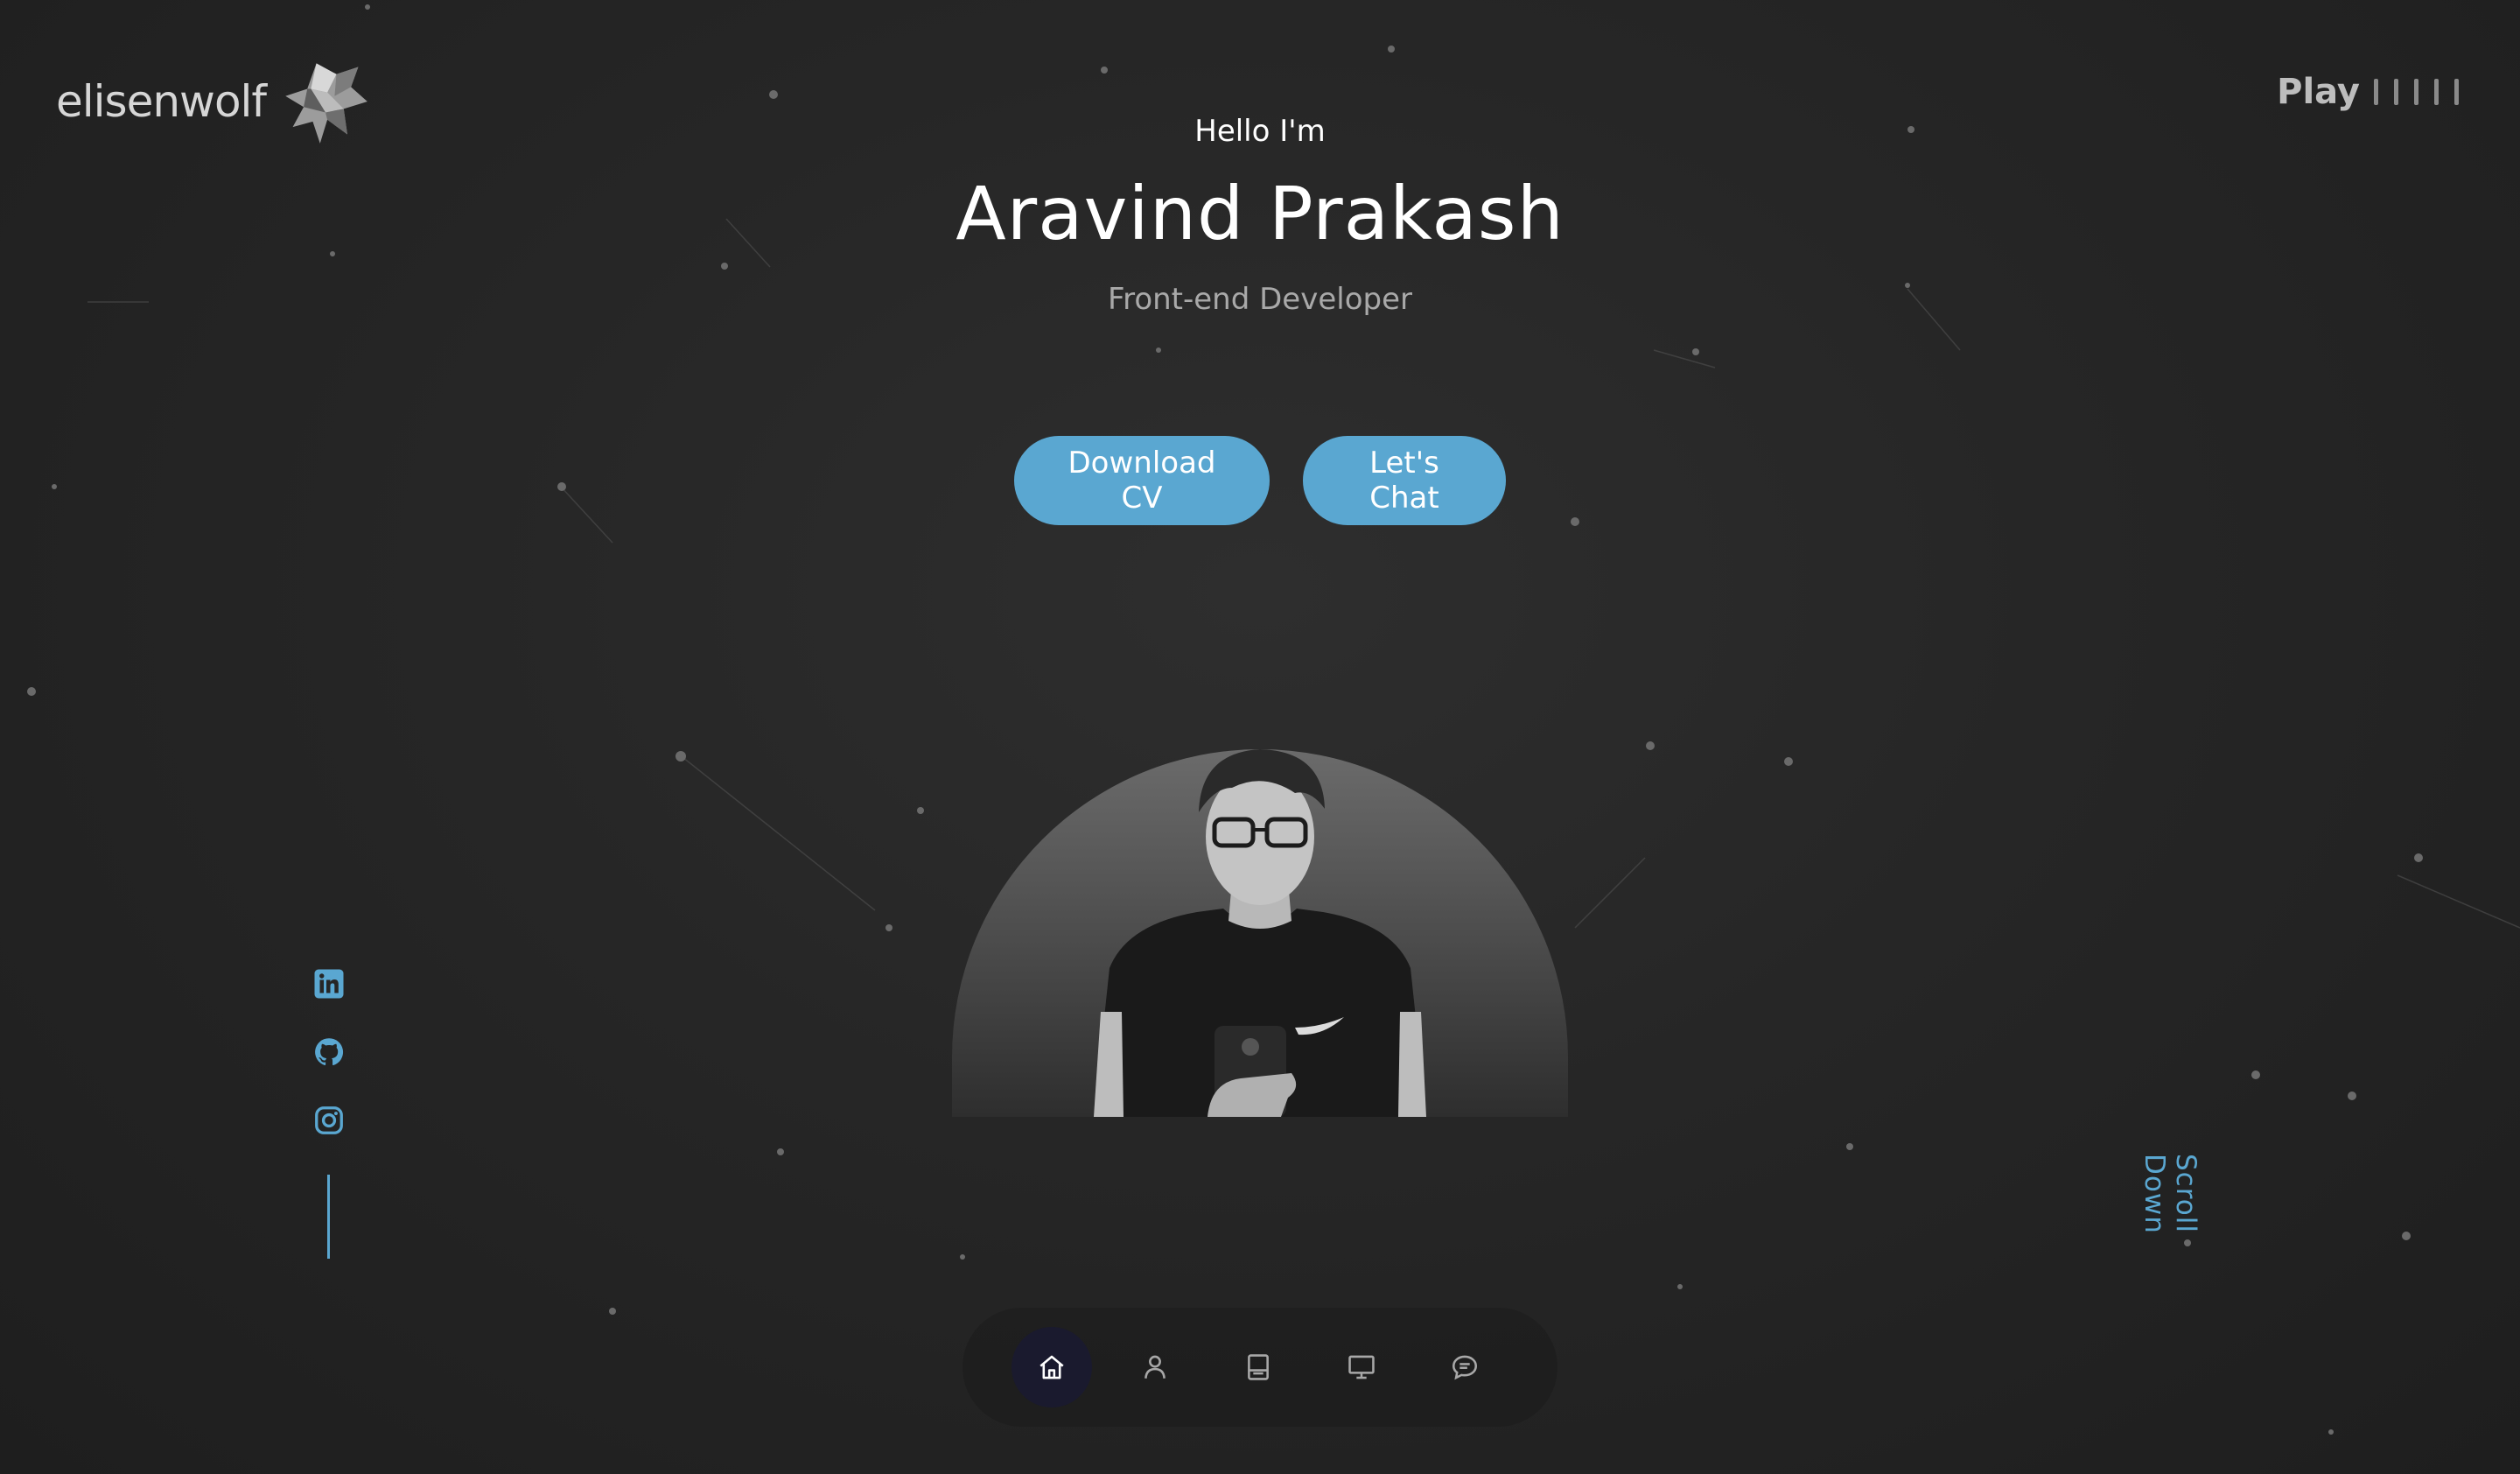 The image size is (2520, 1474). Describe the element at coordinates (1260, 213) in the screenshot. I see `hero-name: Aravind Prakash` at that location.